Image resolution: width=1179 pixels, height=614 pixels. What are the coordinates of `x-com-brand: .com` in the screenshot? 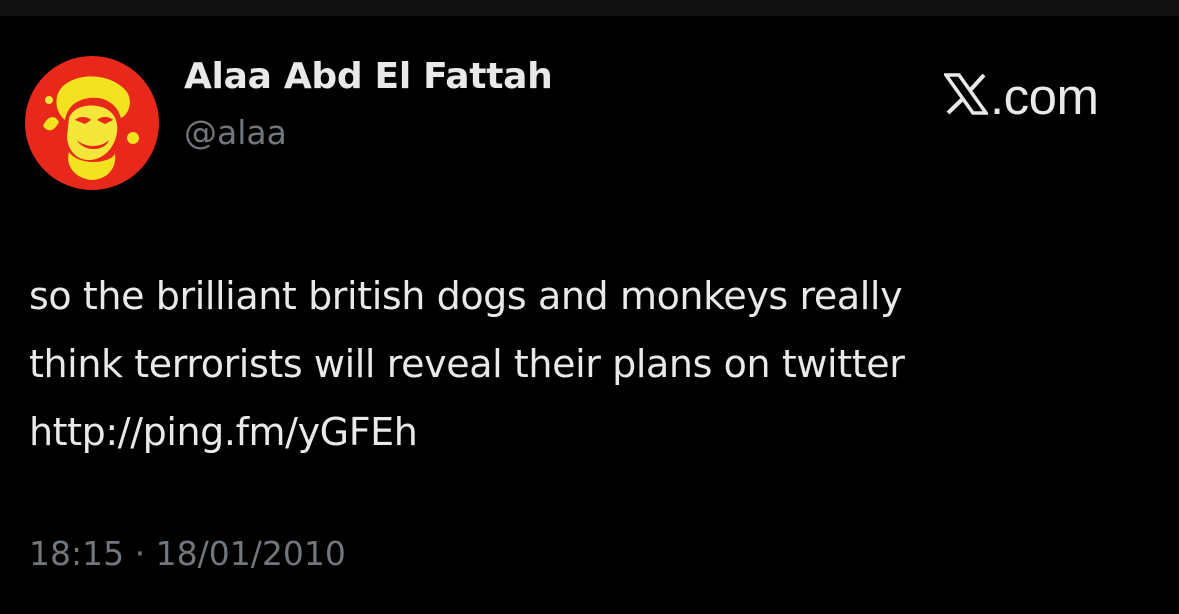 It's located at (1020, 96).